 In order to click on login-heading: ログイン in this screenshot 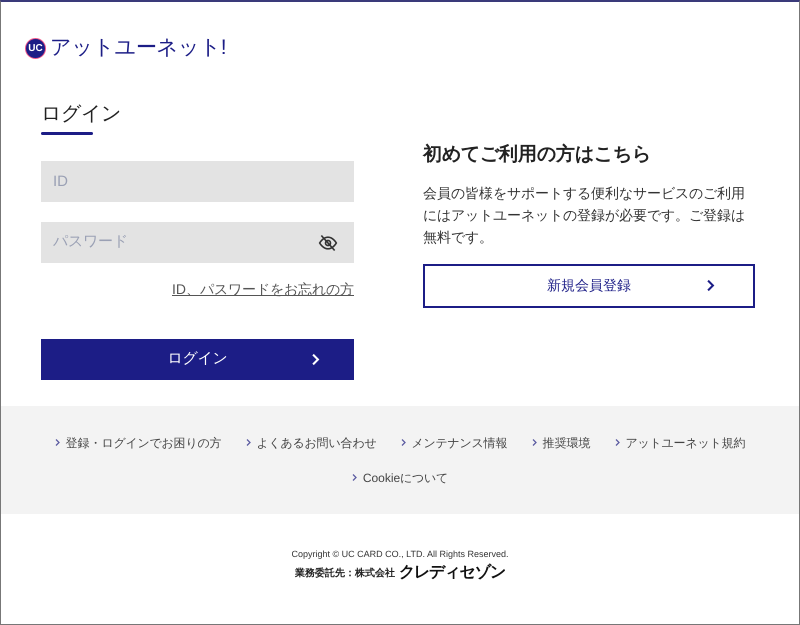, I will do `click(81, 114)`.